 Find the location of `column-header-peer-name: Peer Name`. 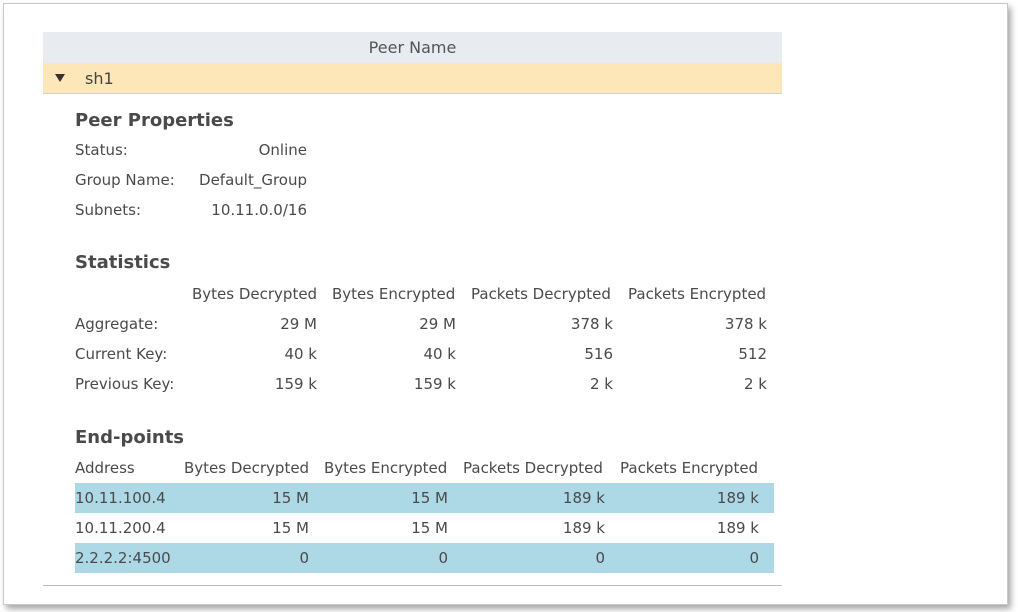

column-header-peer-name: Peer Name is located at coordinates (412, 47).